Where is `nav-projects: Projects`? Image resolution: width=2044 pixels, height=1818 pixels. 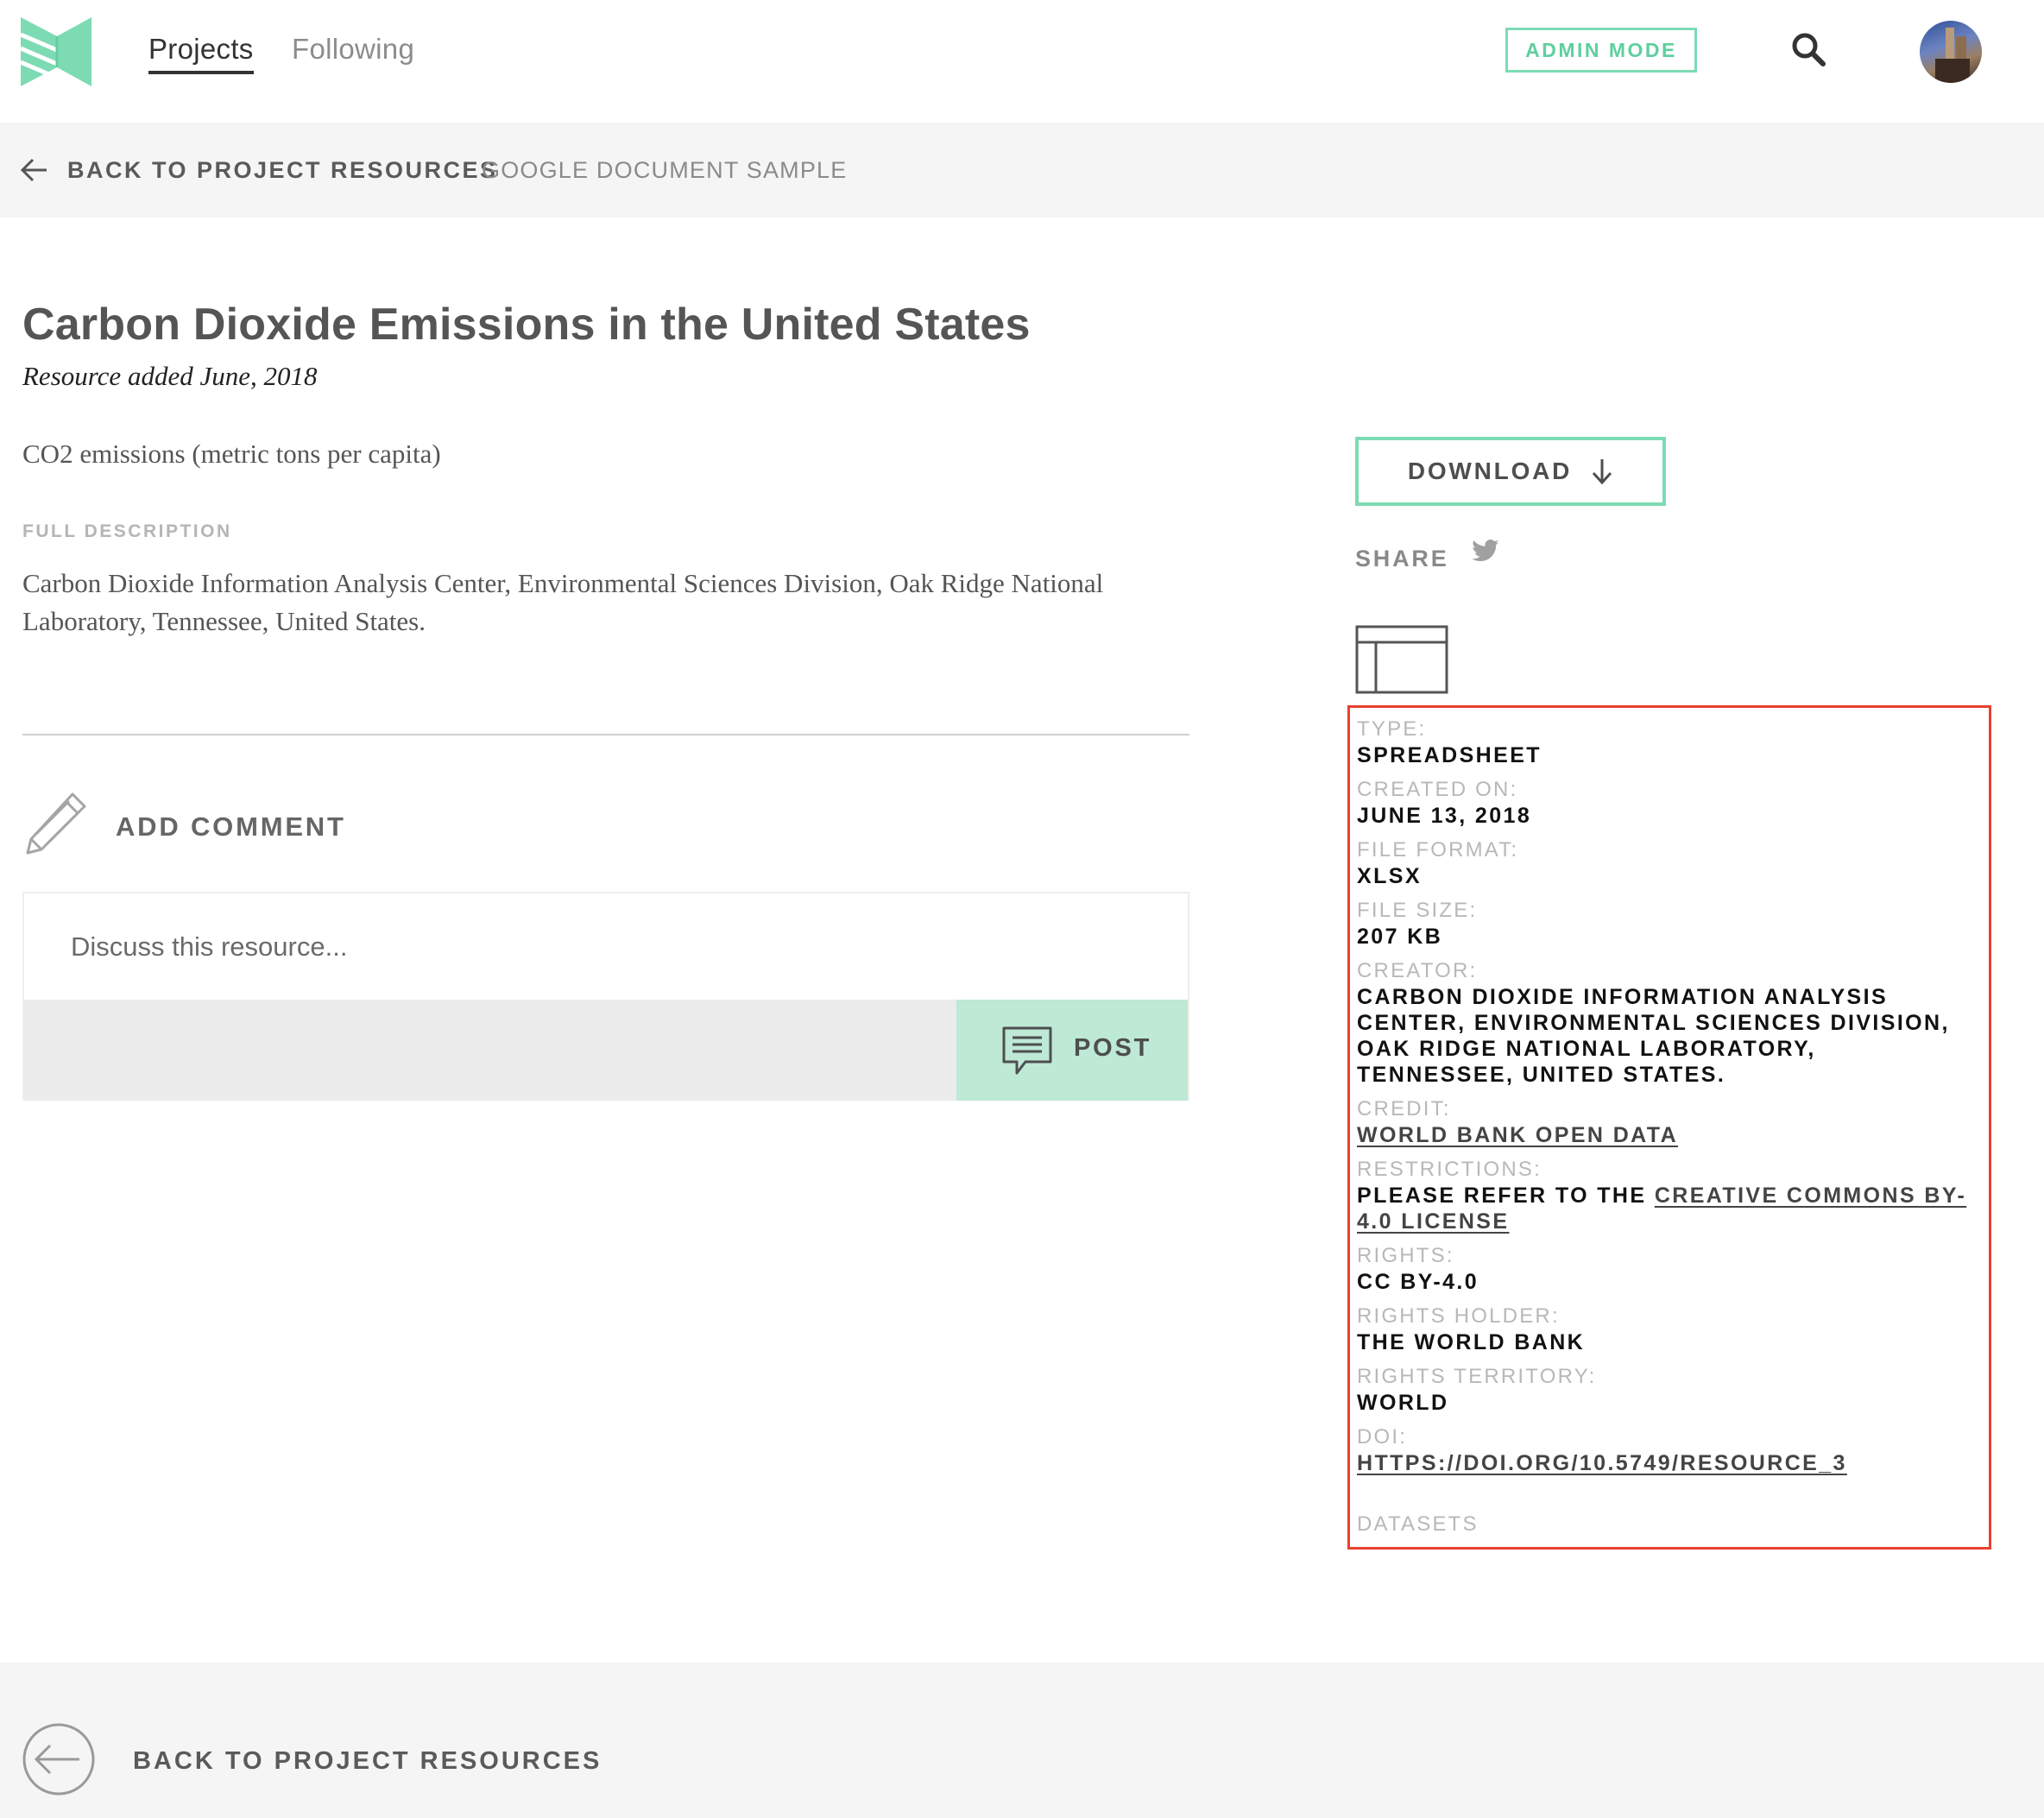
nav-projects: Projects is located at coordinates (201, 53).